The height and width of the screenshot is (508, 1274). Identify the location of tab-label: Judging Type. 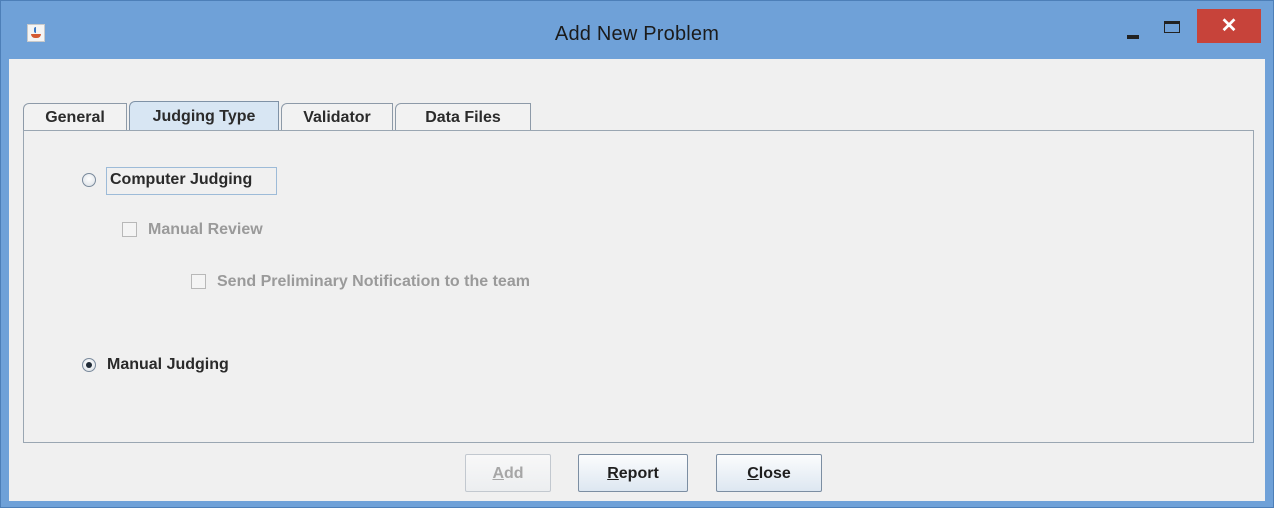
(204, 116).